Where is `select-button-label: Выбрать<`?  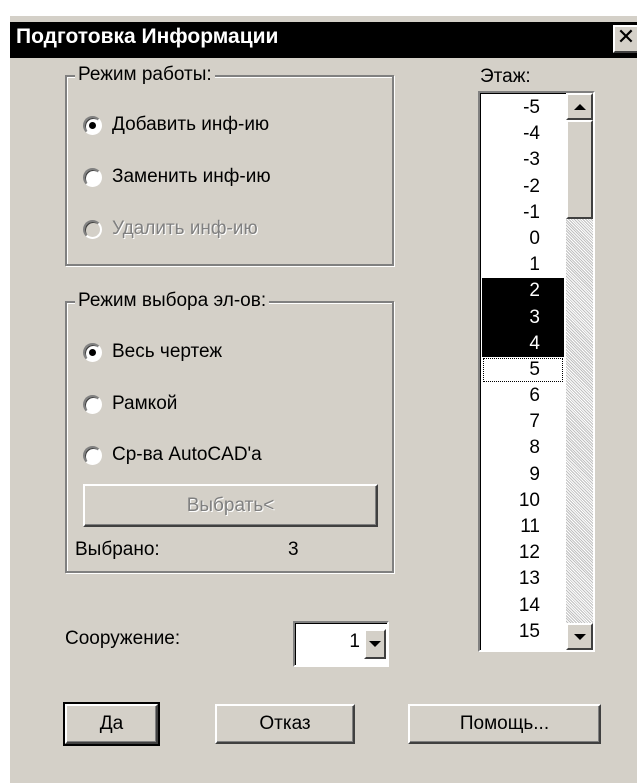
select-button-label: Выбрать< is located at coordinates (230, 505).